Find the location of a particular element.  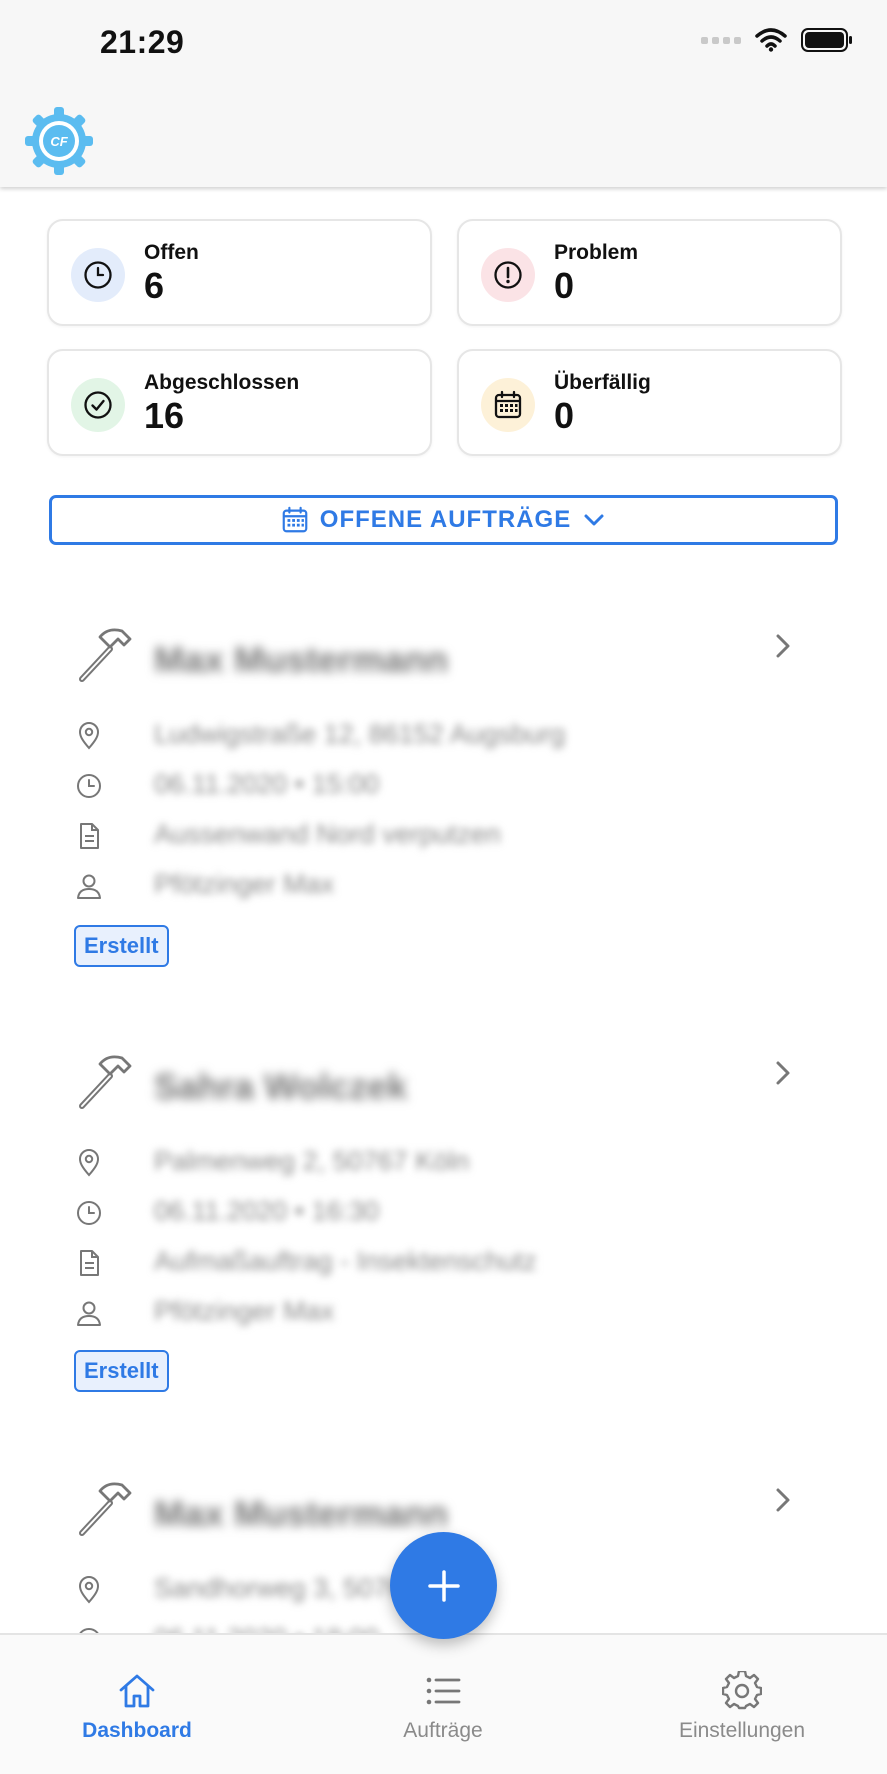

home-icon is located at coordinates (137, 1691).